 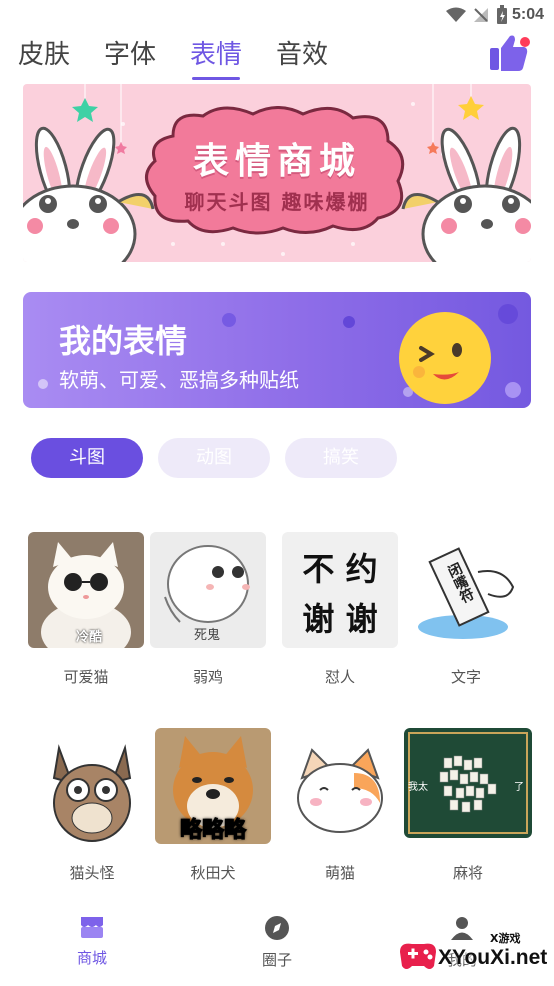 I want to click on shop-banner-subtitle: 聊天斗图 趣味爆棚, so click(x=277, y=202).